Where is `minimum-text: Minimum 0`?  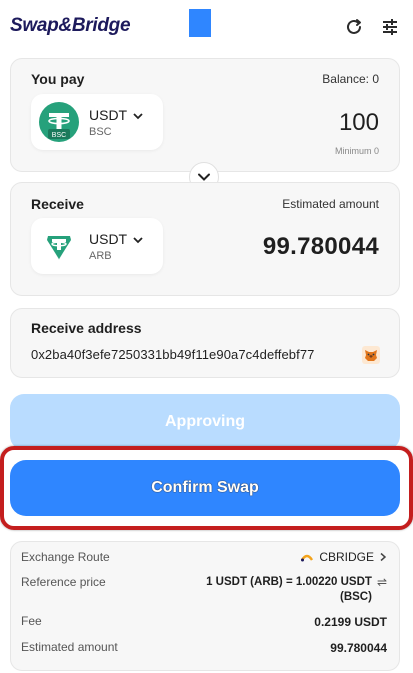 minimum-text: Minimum 0 is located at coordinates (356, 151).